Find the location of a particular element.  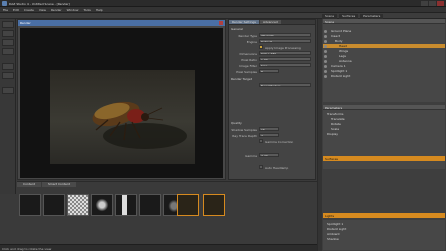

auto-headlamp-checkbox is located at coordinates (261, 167).